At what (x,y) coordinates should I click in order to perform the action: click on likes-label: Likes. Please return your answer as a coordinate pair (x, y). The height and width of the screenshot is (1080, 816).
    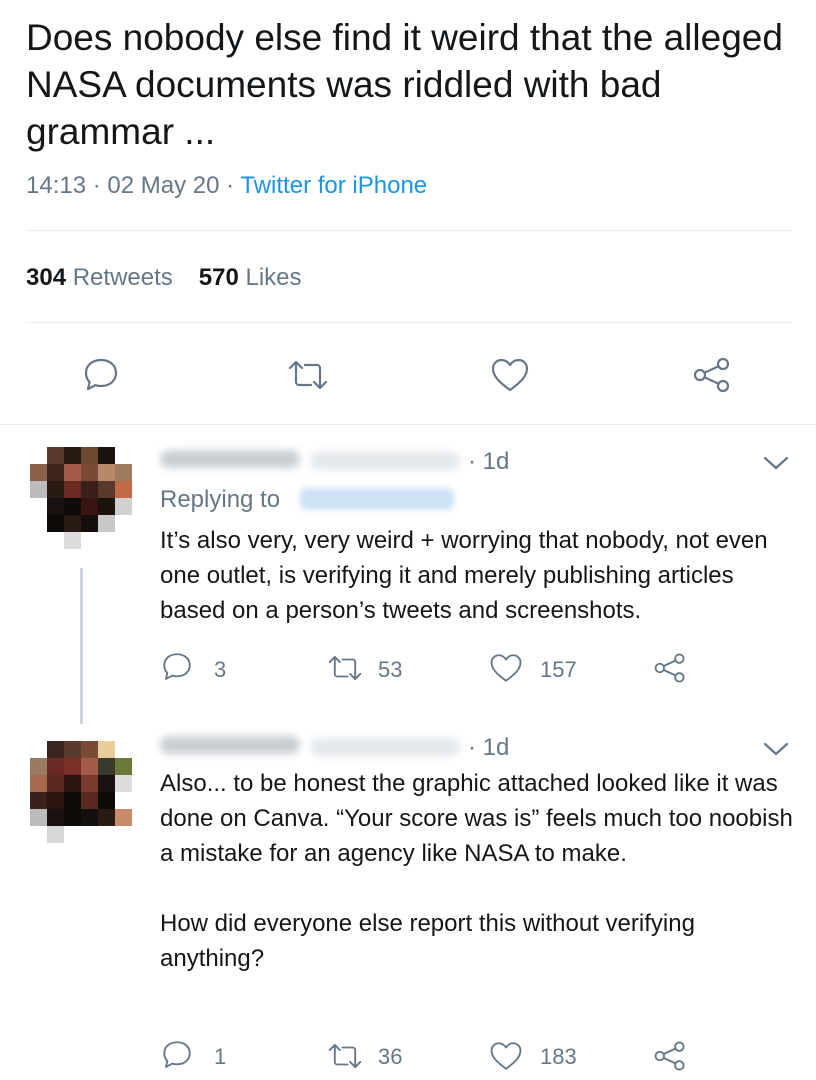
    Looking at the image, I should click on (273, 277).